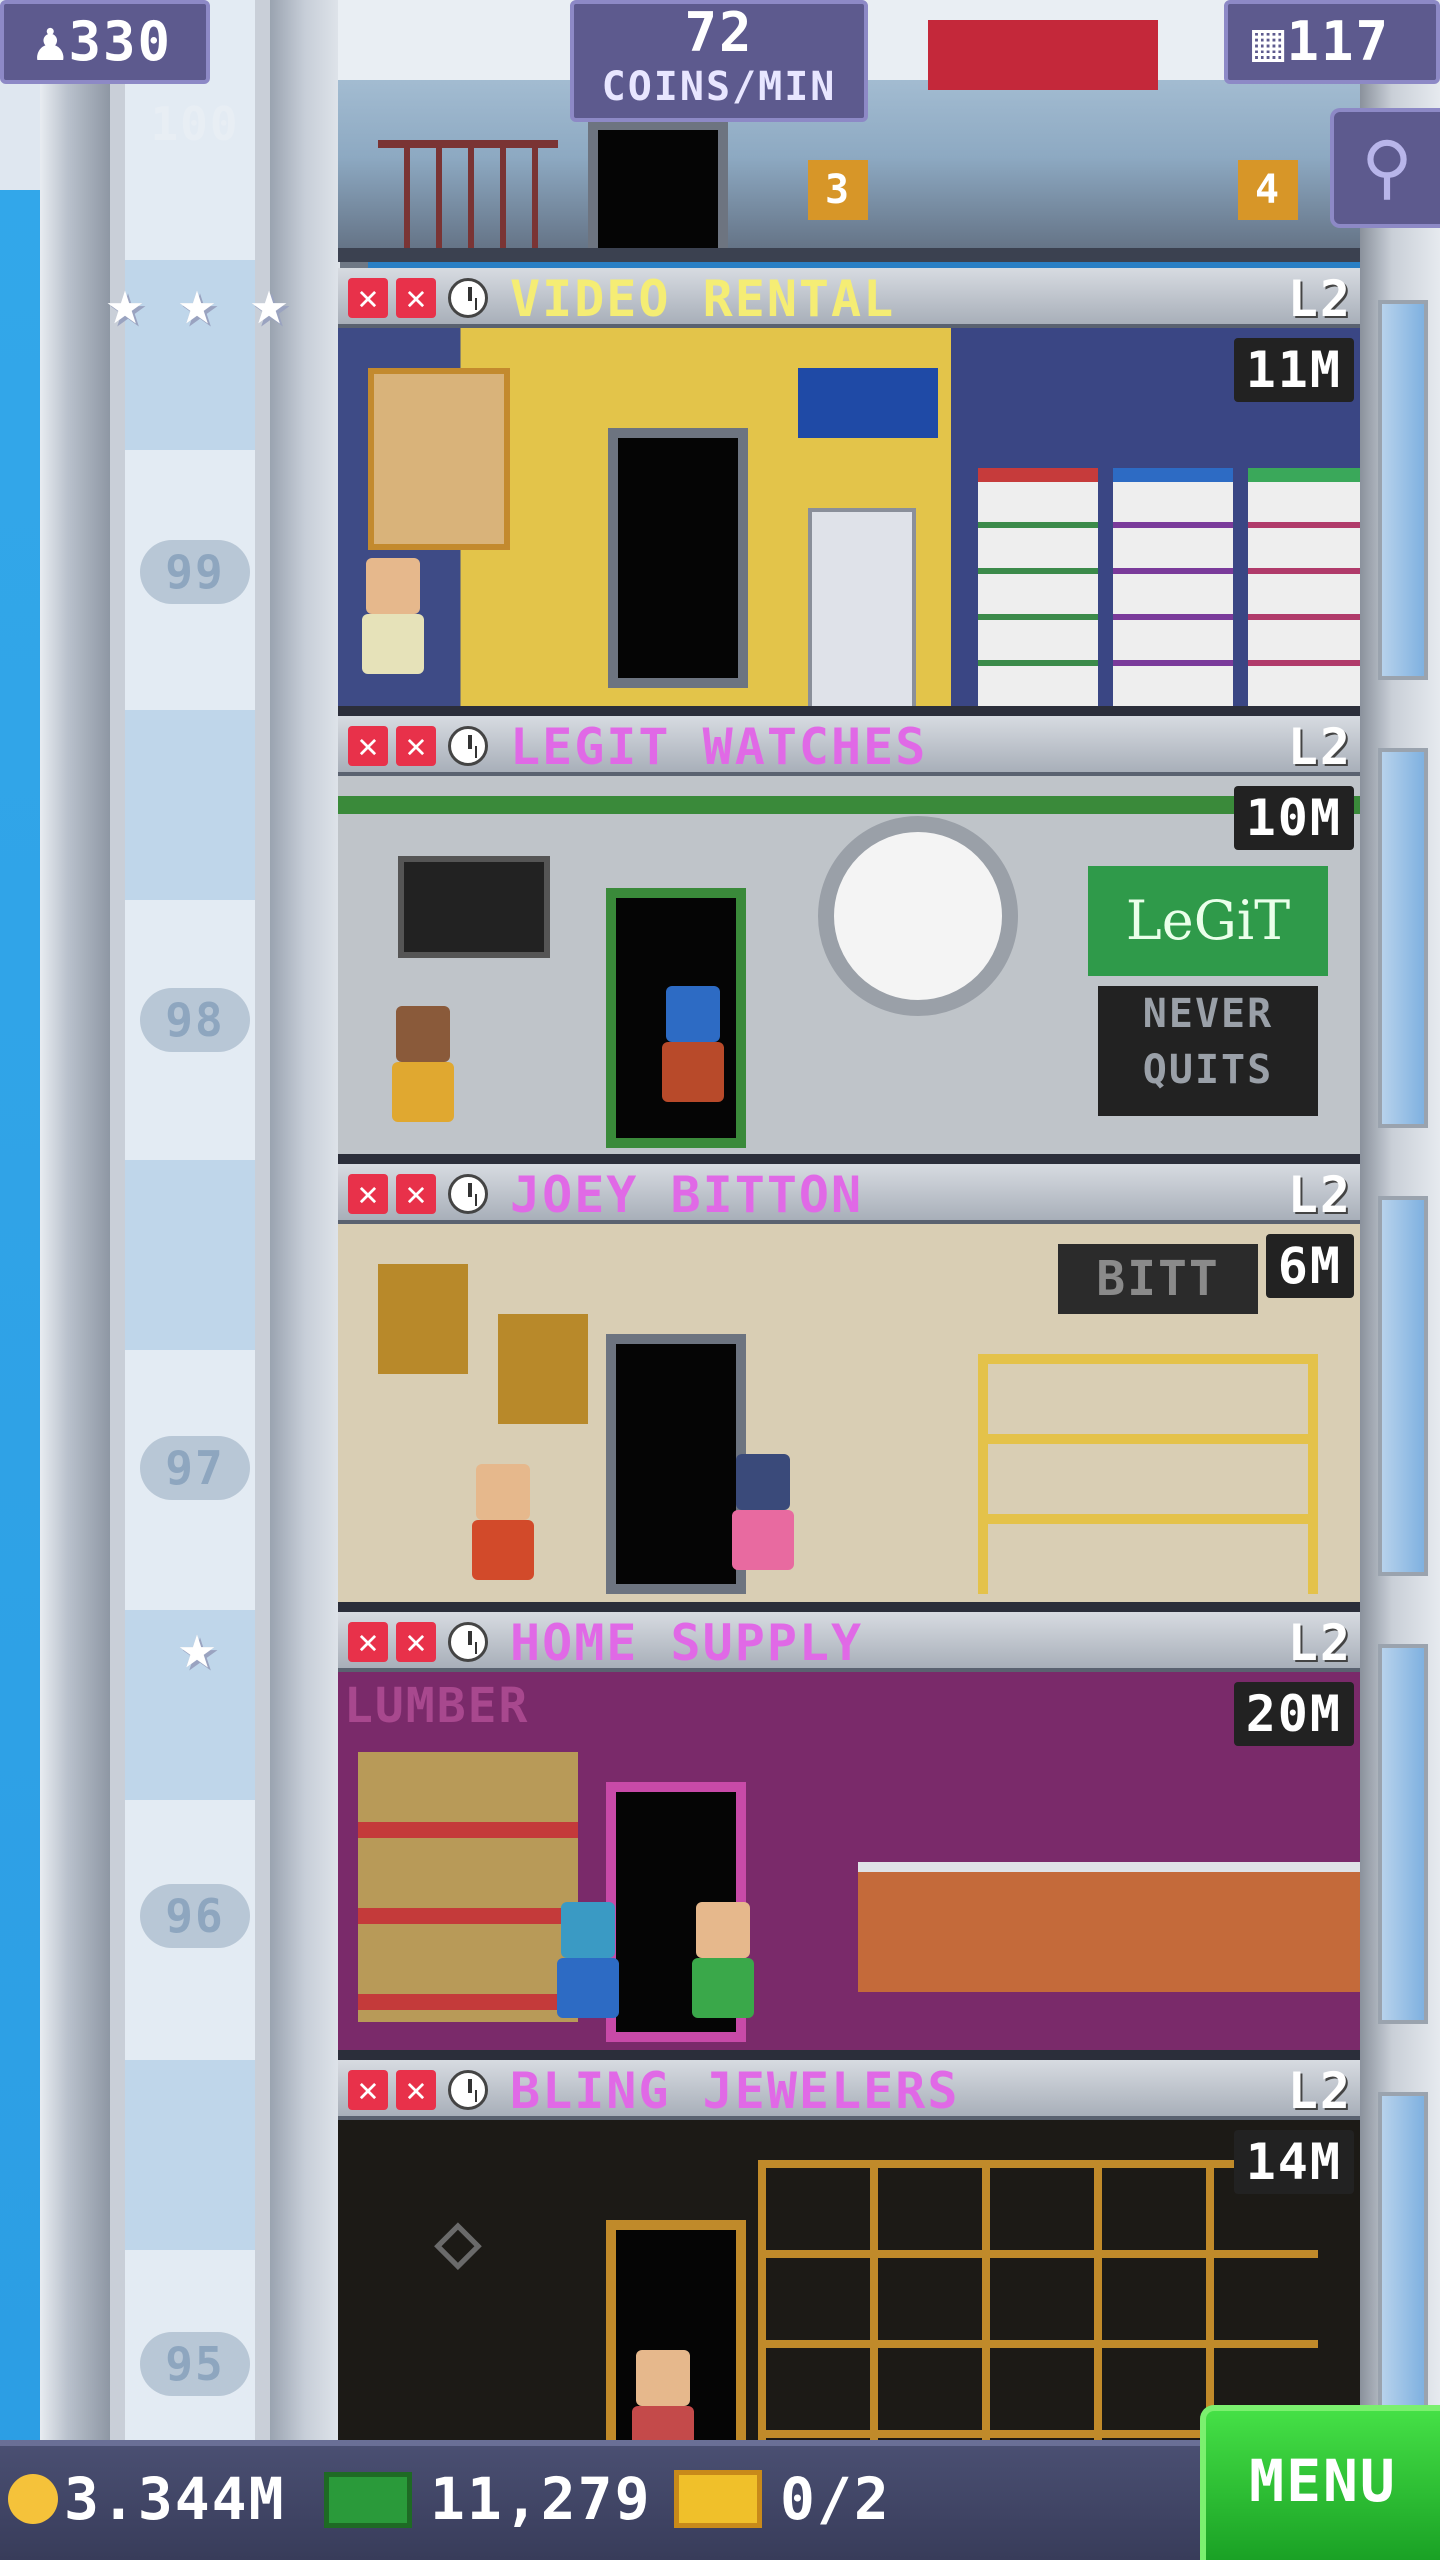 The width and height of the screenshot is (1440, 2560). I want to click on income-badge: 14M, so click(1293, 2162).